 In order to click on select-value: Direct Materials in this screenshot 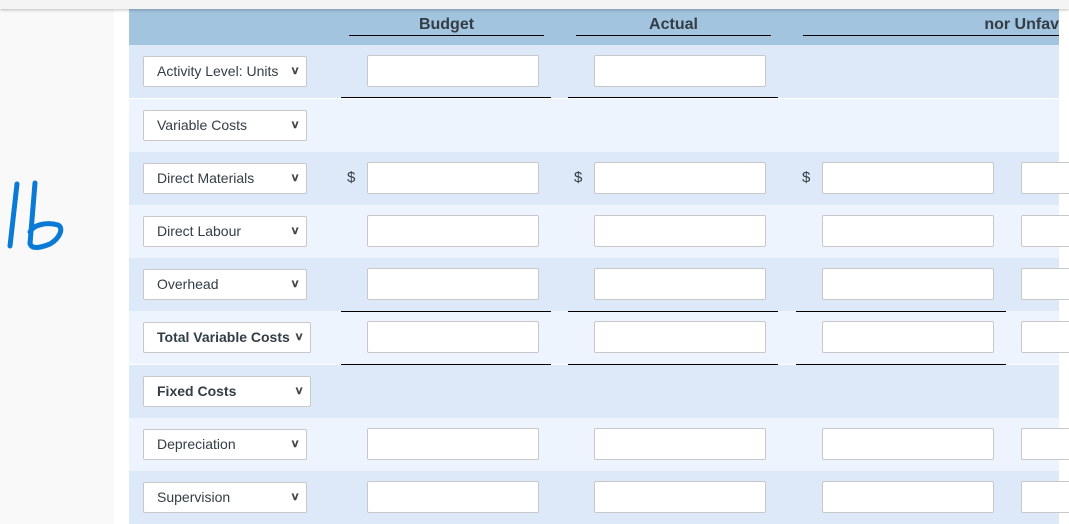, I will do `click(206, 178)`.